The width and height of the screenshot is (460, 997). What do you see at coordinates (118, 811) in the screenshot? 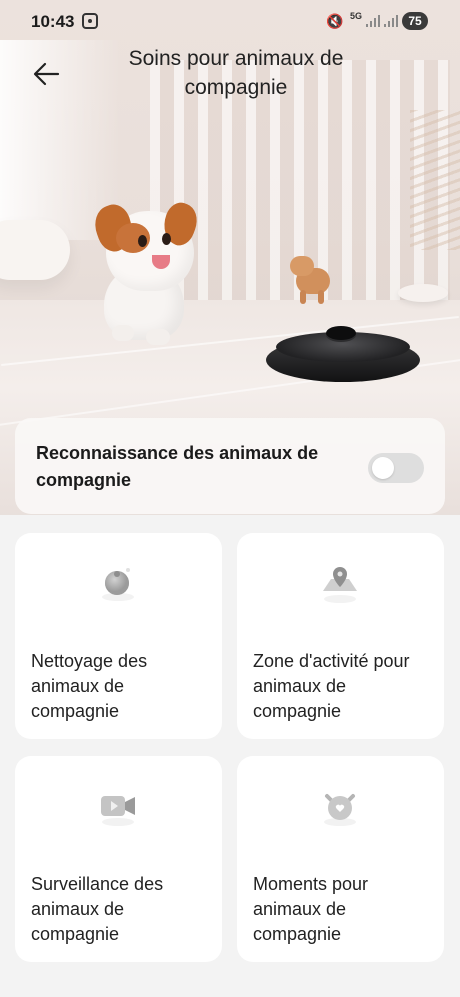
I see `video-camera-icon` at bounding box center [118, 811].